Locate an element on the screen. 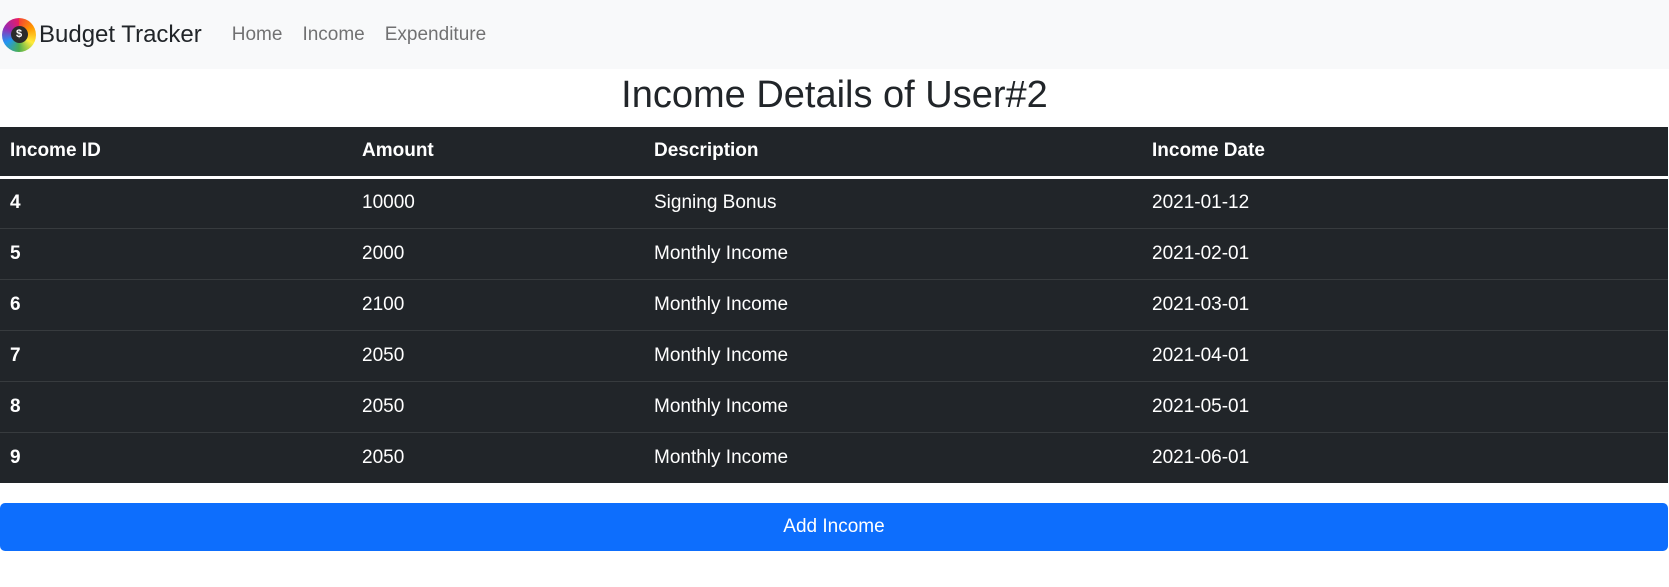 Image resolution: width=1669 pixels, height=587 pixels. amount-cell: 2000 is located at coordinates (498, 253).